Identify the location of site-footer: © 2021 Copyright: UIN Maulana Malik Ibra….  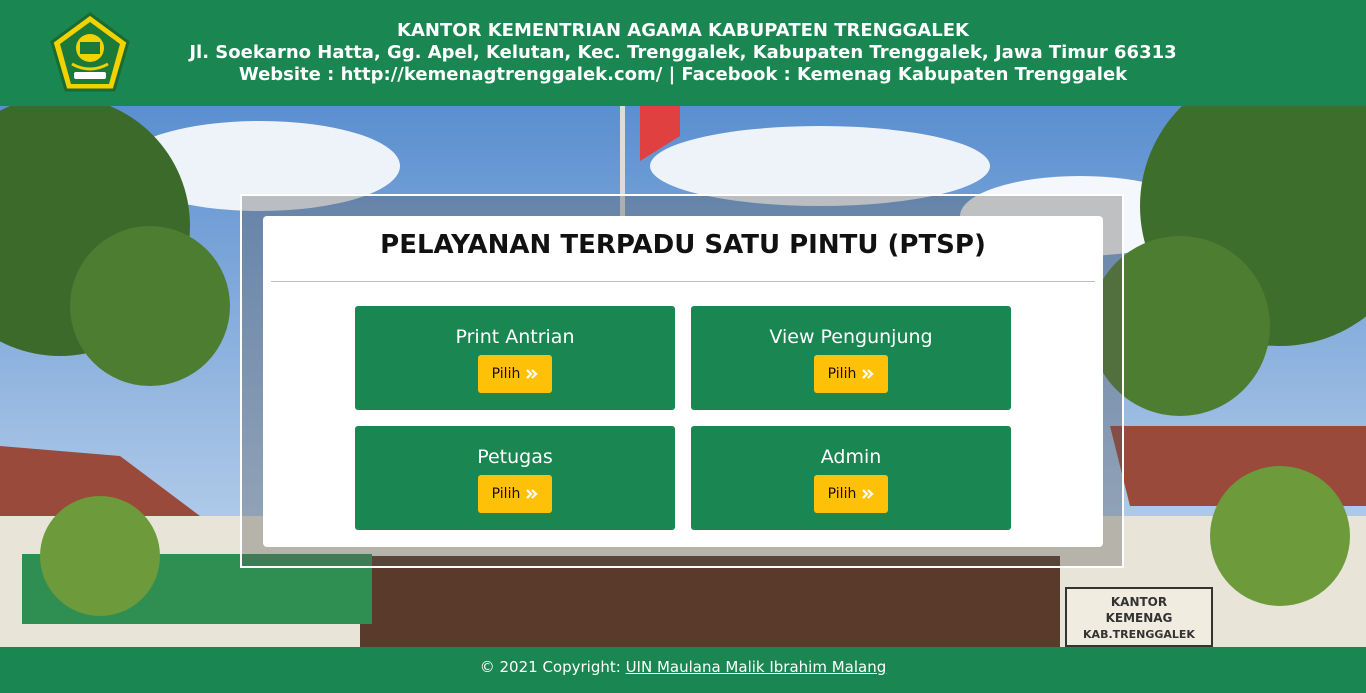
(683, 670).